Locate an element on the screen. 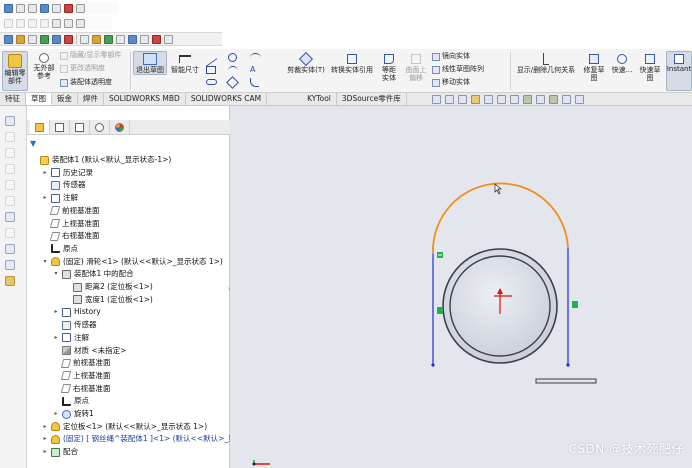 Image resolution: width=692 pixels, height=468 pixels. linear-sketch-pattern-button: 线性草图阵列 is located at coordinates (458, 69).